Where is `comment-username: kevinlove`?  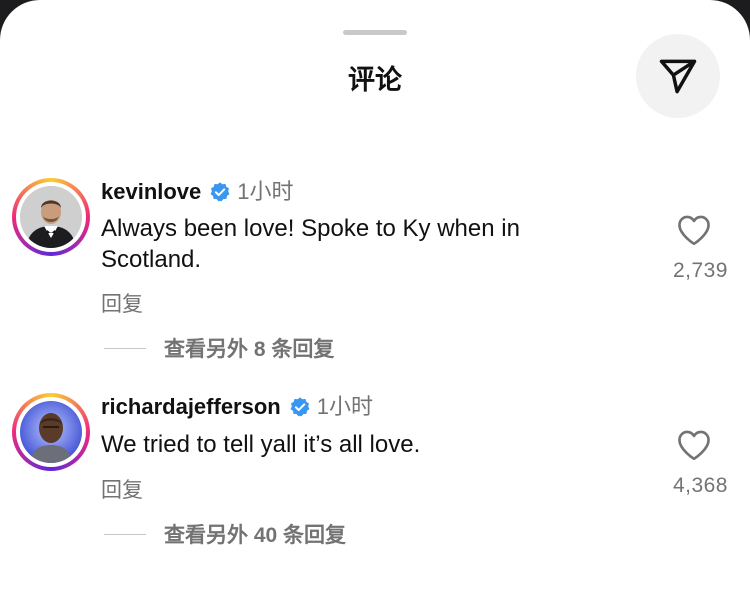
comment-username: kevinlove is located at coordinates (151, 192).